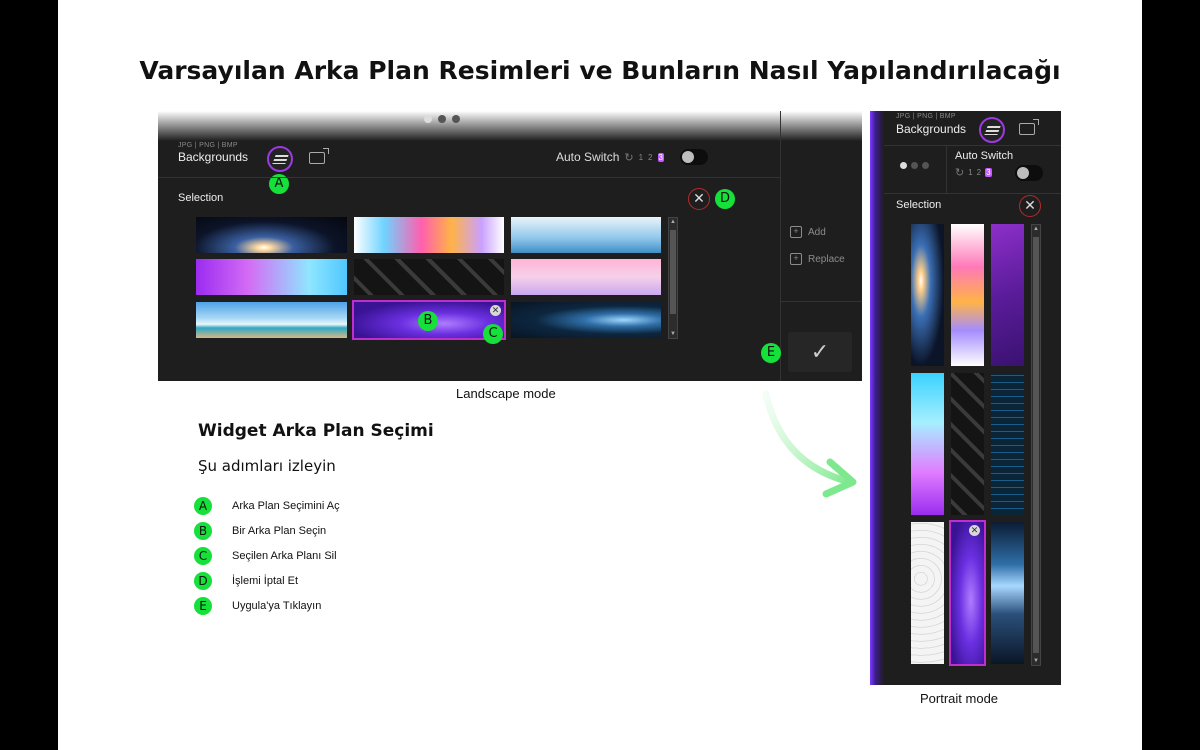 The width and height of the screenshot is (1200, 750). What do you see at coordinates (203, 581) in the screenshot?
I see `step-marker: D` at bounding box center [203, 581].